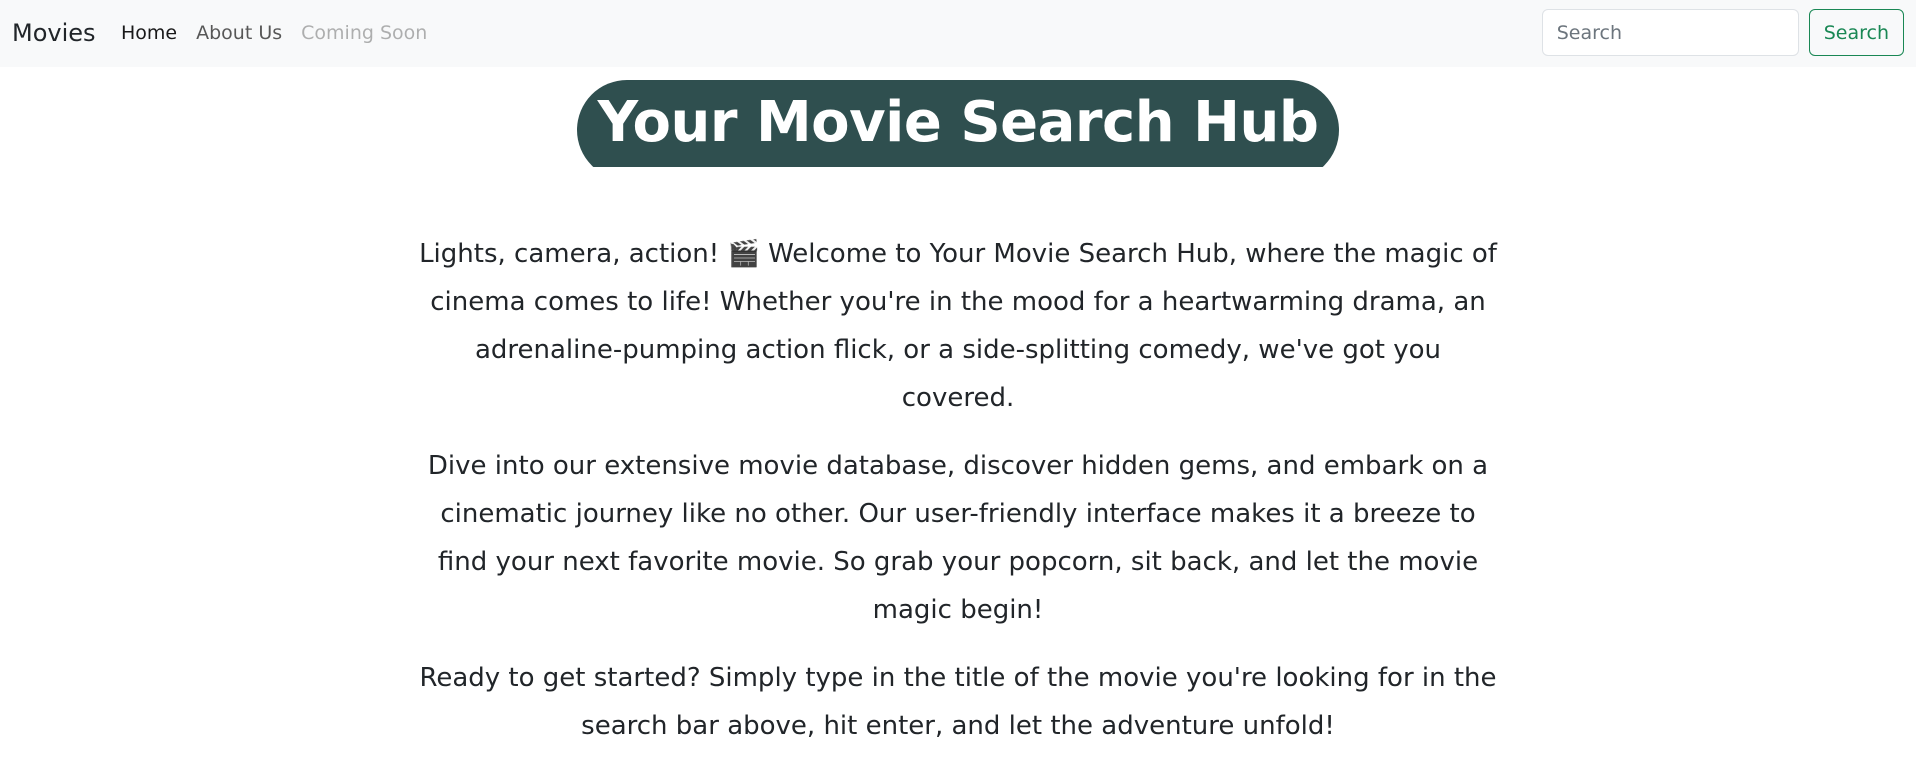  I want to click on nav-link-home: Home, so click(149, 33).